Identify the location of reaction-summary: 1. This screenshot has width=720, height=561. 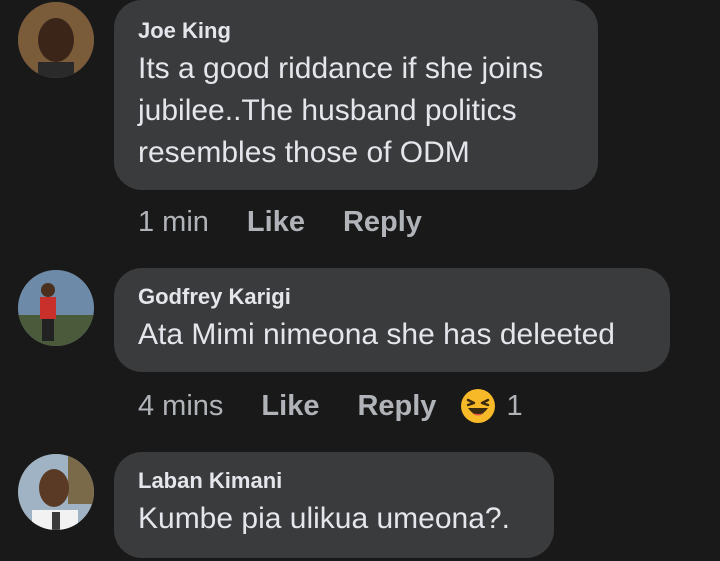
(491, 406).